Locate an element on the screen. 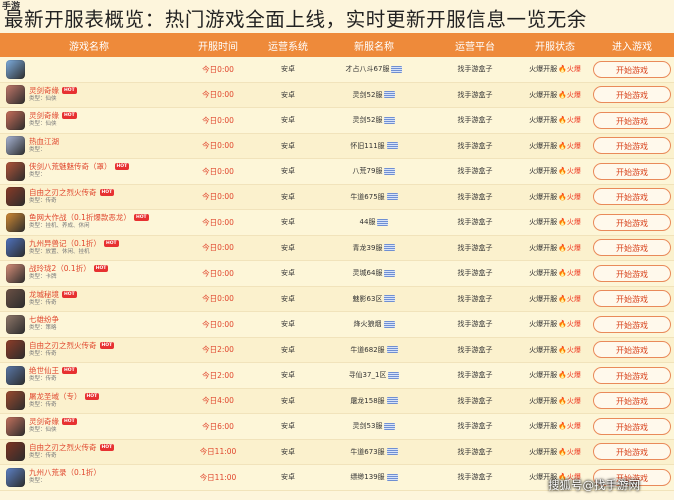 This screenshot has width=674, height=500. game-title: 侠剑八荒魅魅传奇（罩） is located at coordinates (70, 166).